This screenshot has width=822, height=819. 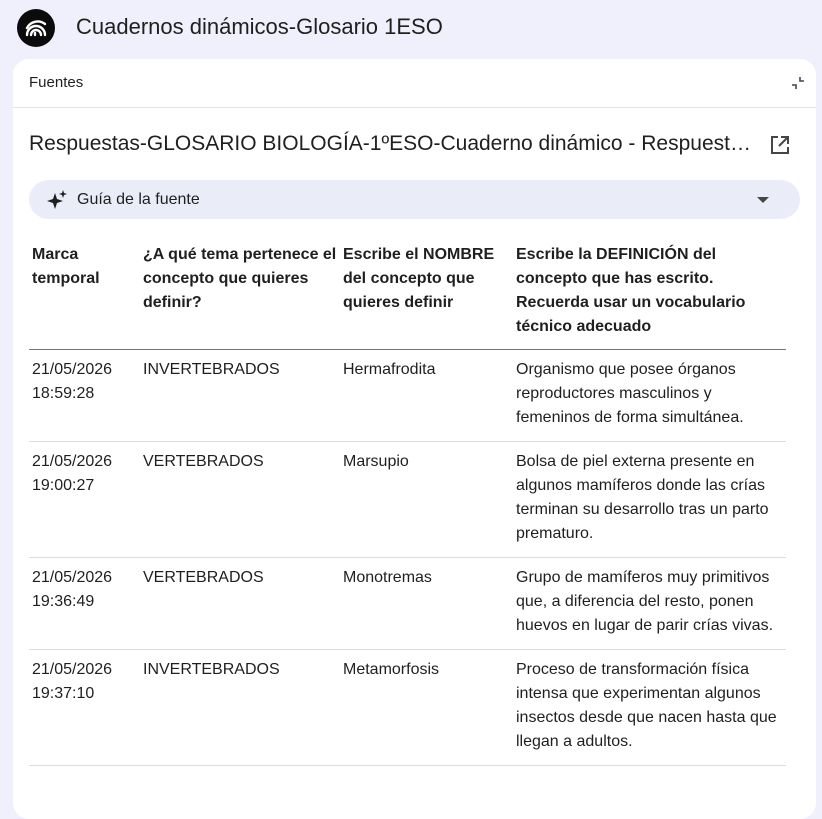 What do you see at coordinates (426, 707) in the screenshot?
I see `name-cell: Metamorfosis` at bounding box center [426, 707].